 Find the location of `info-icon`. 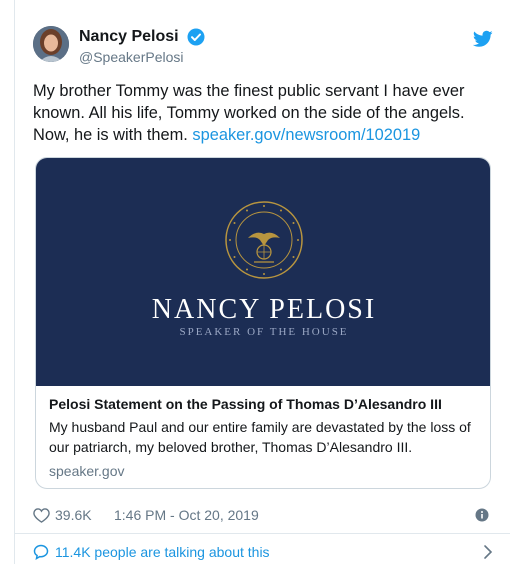

info-icon is located at coordinates (482, 515).